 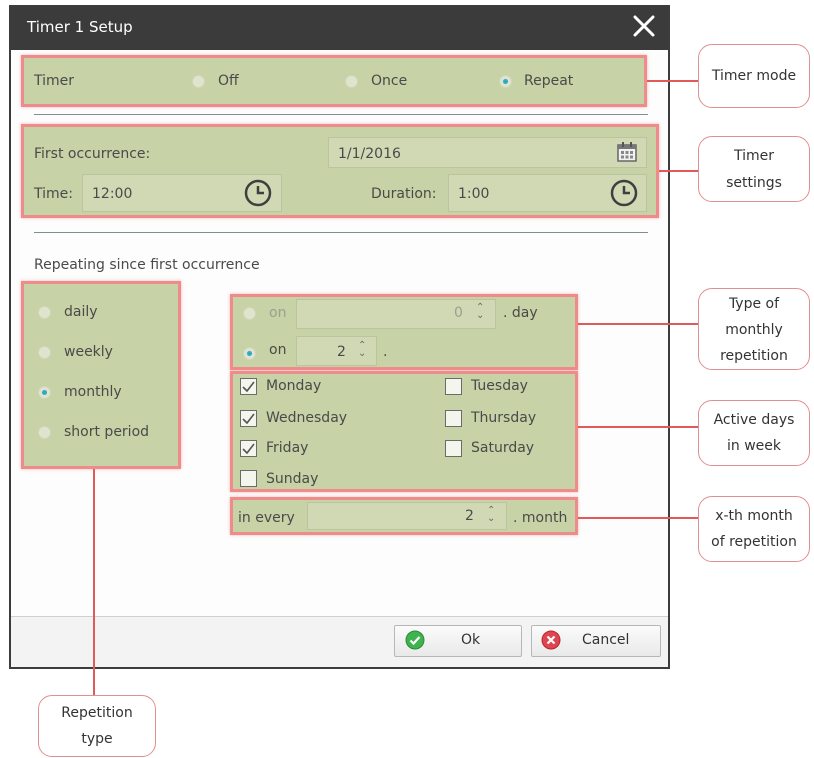 I want to click on callout-text: of repetition, so click(x=754, y=542).